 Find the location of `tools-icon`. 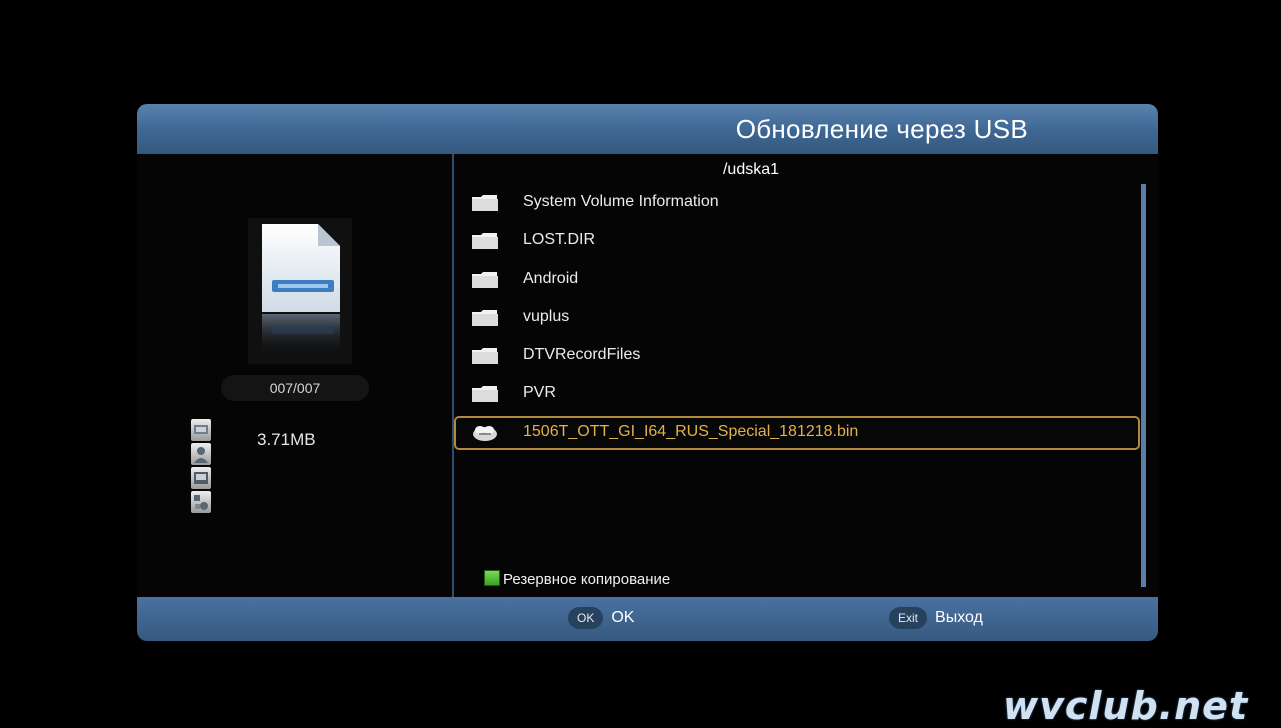

tools-icon is located at coordinates (201, 502).